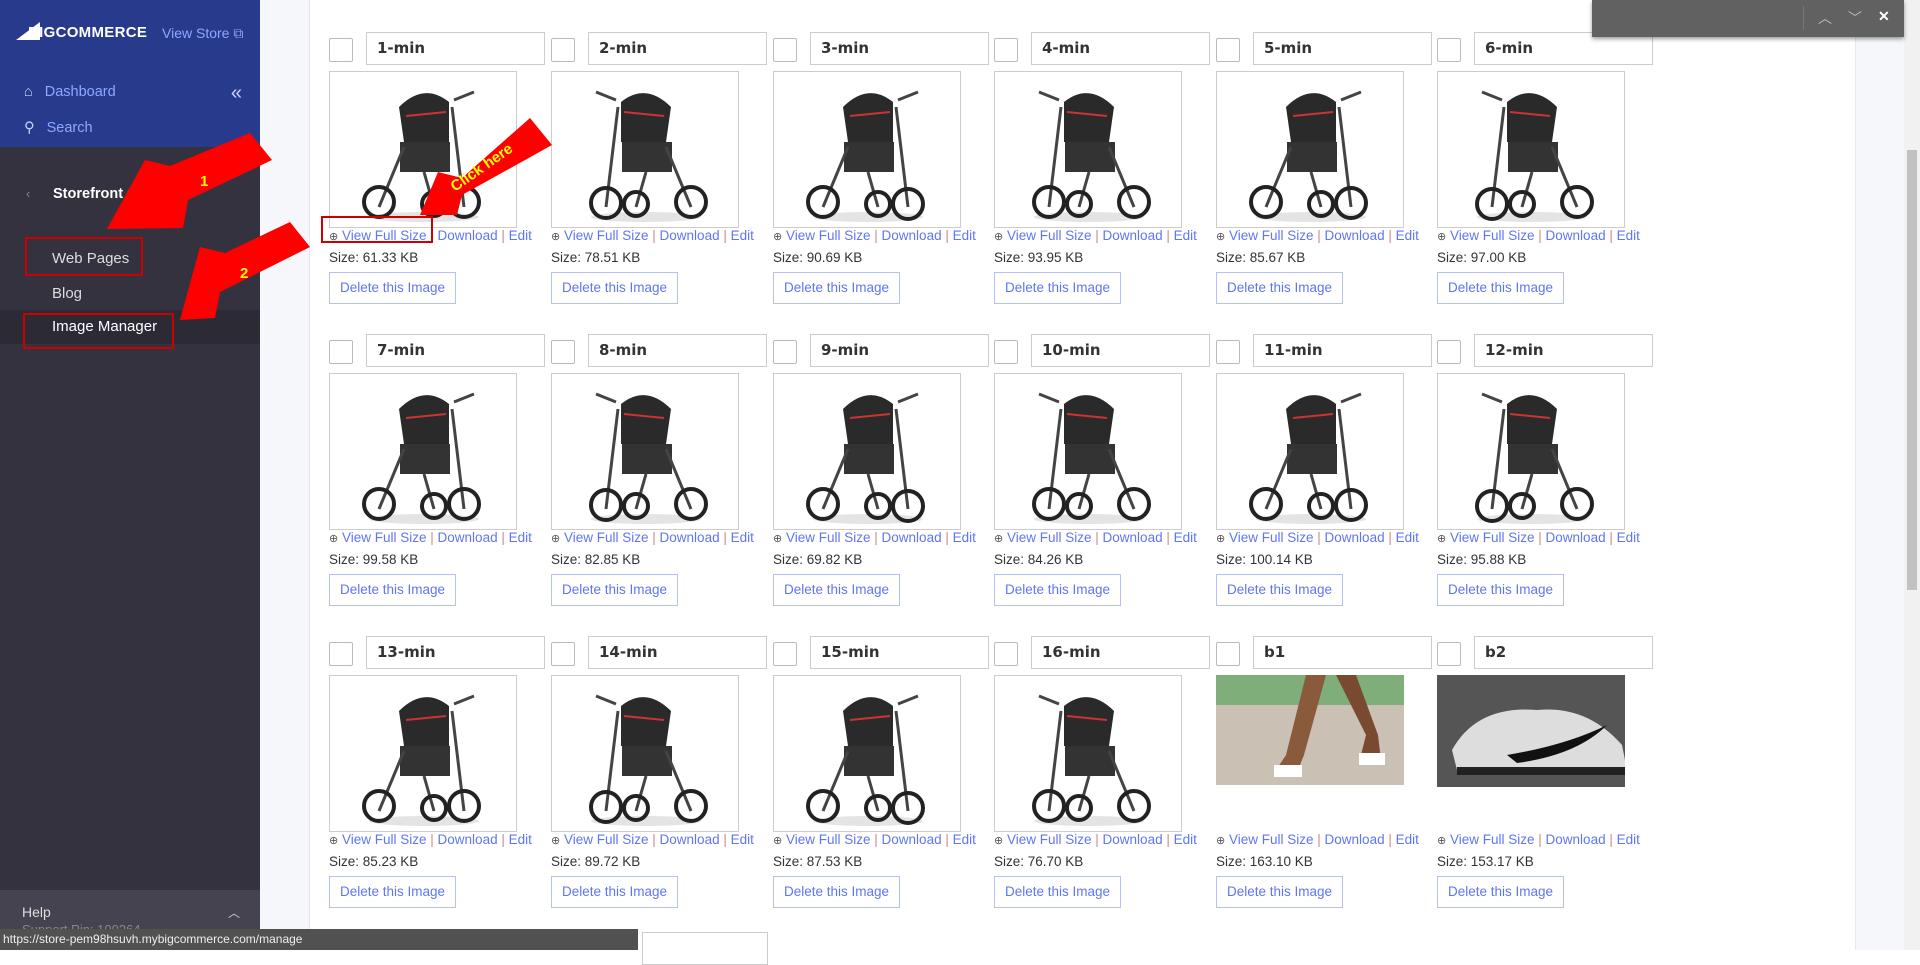 Image resolution: width=1920 pixels, height=965 pixels. What do you see at coordinates (1884, 16) in the screenshot?
I see `close-icon: ✕` at bounding box center [1884, 16].